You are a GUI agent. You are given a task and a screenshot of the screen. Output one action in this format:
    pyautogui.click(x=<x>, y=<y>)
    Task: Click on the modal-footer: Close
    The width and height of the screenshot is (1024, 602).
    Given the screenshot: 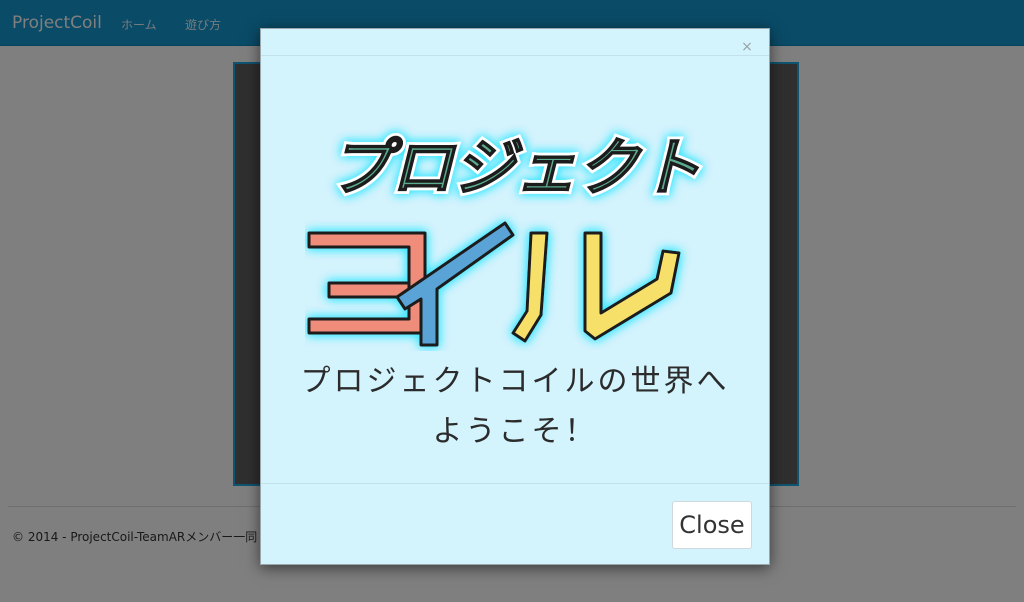 What is the action you would take?
    pyautogui.click(x=515, y=524)
    